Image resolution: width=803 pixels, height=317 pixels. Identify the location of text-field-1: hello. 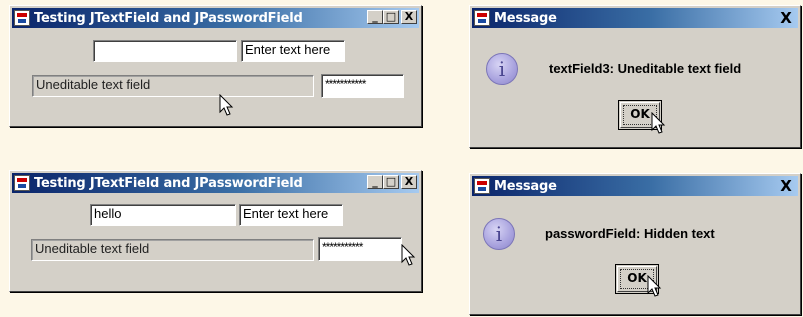
(163, 215).